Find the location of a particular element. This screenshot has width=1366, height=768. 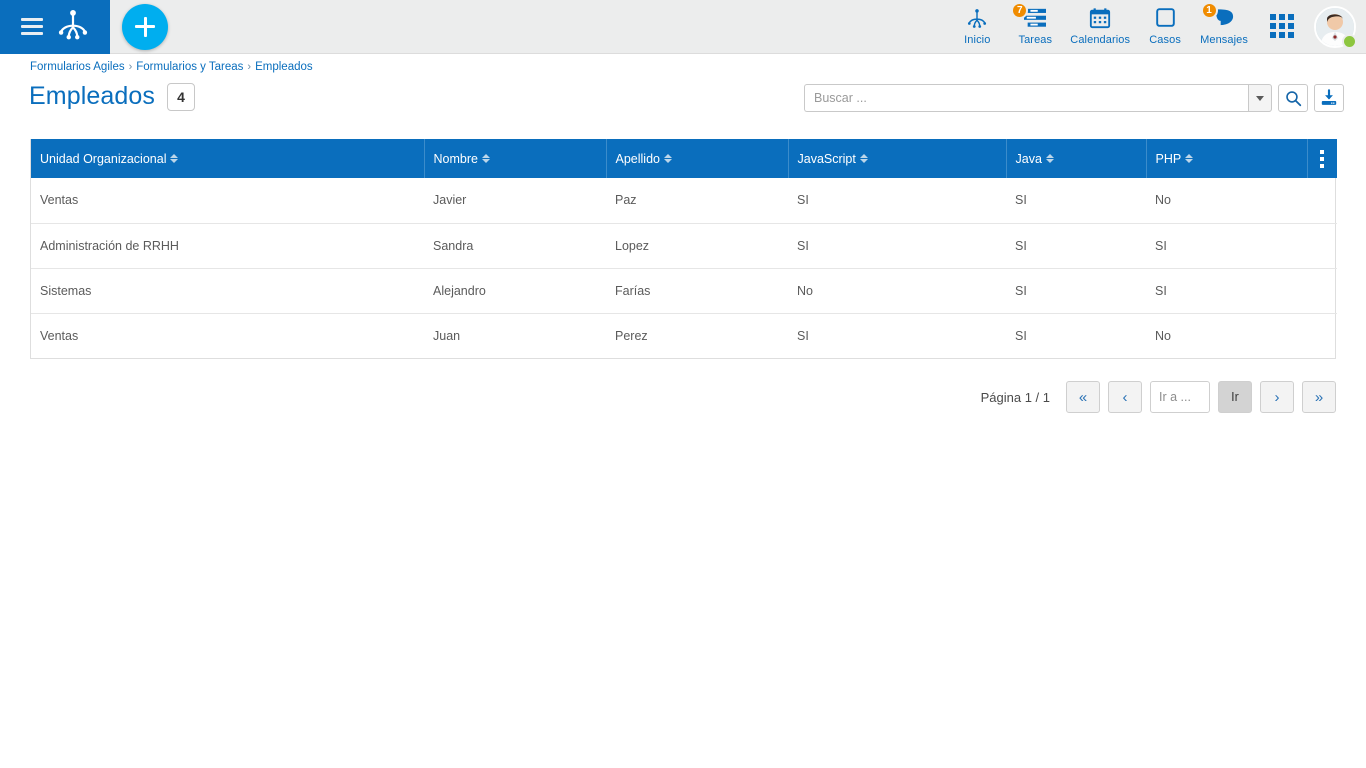

export-download-button is located at coordinates (1329, 98).